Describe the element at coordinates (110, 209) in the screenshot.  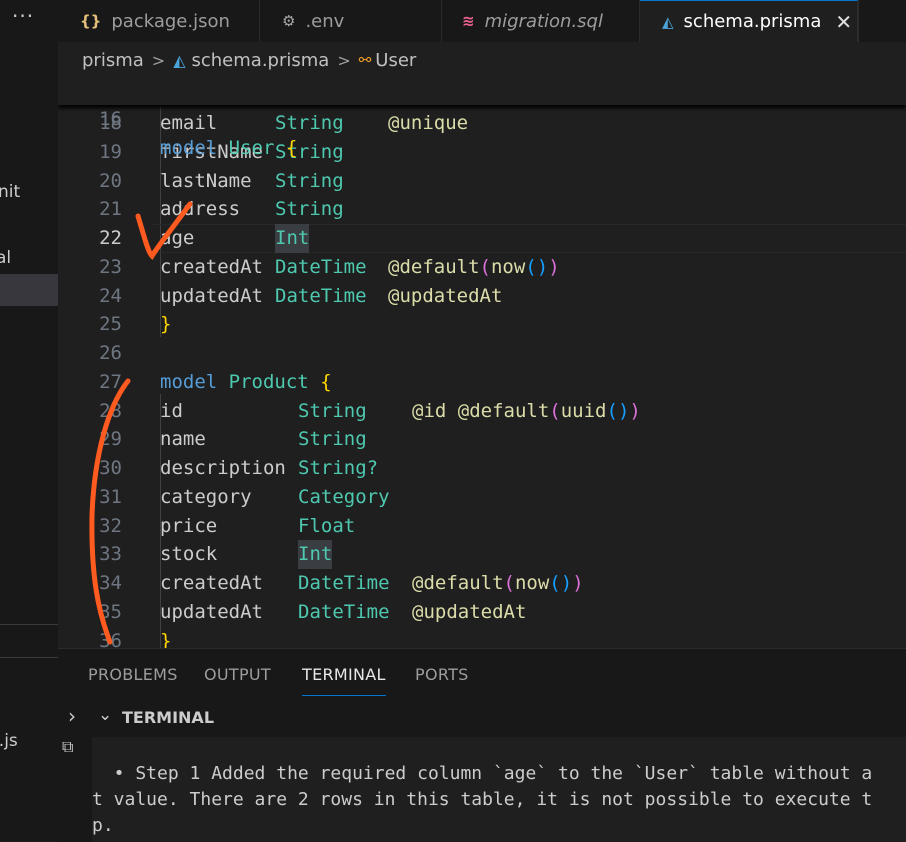
I see `line-number: 21` at that location.